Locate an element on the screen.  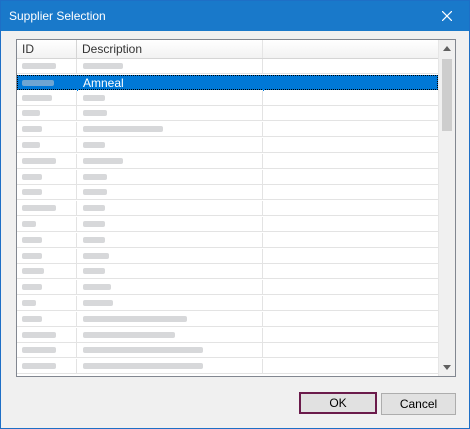
scroll-down-button is located at coordinates (447, 367).